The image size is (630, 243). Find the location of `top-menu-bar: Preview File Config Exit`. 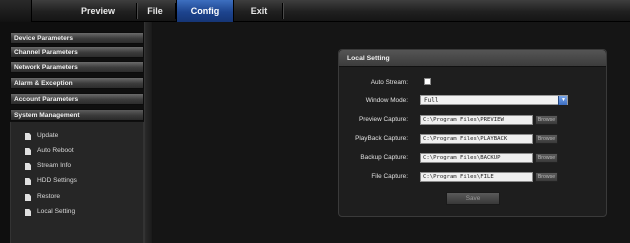

top-menu-bar: Preview File Config Exit is located at coordinates (315, 11).